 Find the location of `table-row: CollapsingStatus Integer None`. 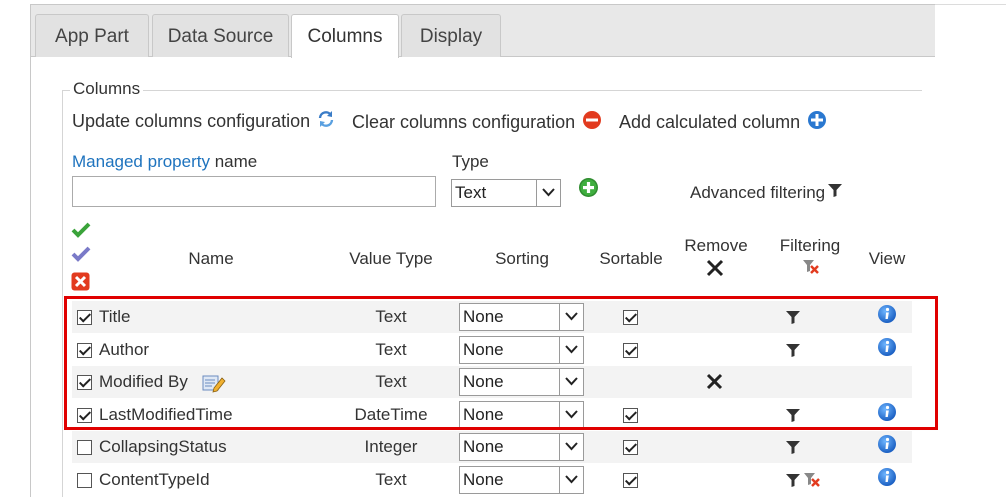

table-row: CollapsingStatus Integer None is located at coordinates (492, 447).